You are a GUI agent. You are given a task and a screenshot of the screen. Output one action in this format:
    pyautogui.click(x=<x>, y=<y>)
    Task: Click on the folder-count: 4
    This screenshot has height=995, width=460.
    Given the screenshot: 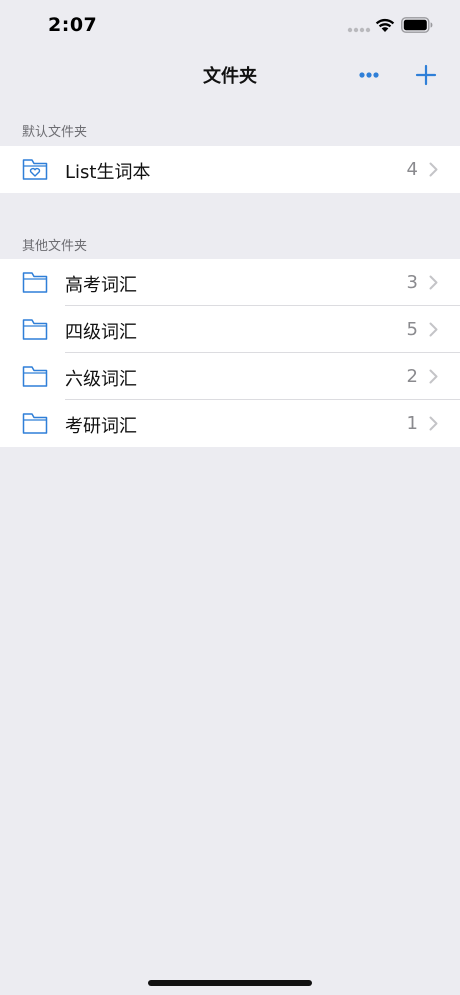 What is the action you would take?
    pyautogui.click(x=412, y=169)
    